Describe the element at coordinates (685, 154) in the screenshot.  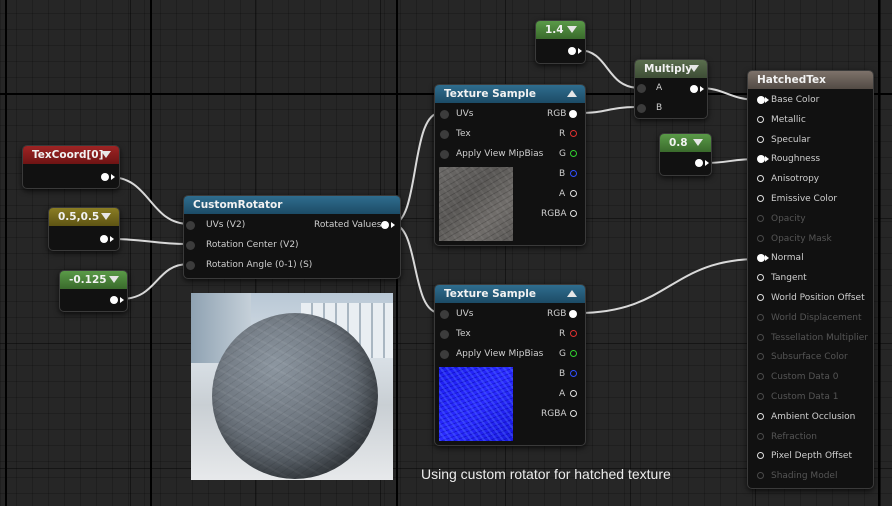
I see `constant-08-node: 0.8` at that location.